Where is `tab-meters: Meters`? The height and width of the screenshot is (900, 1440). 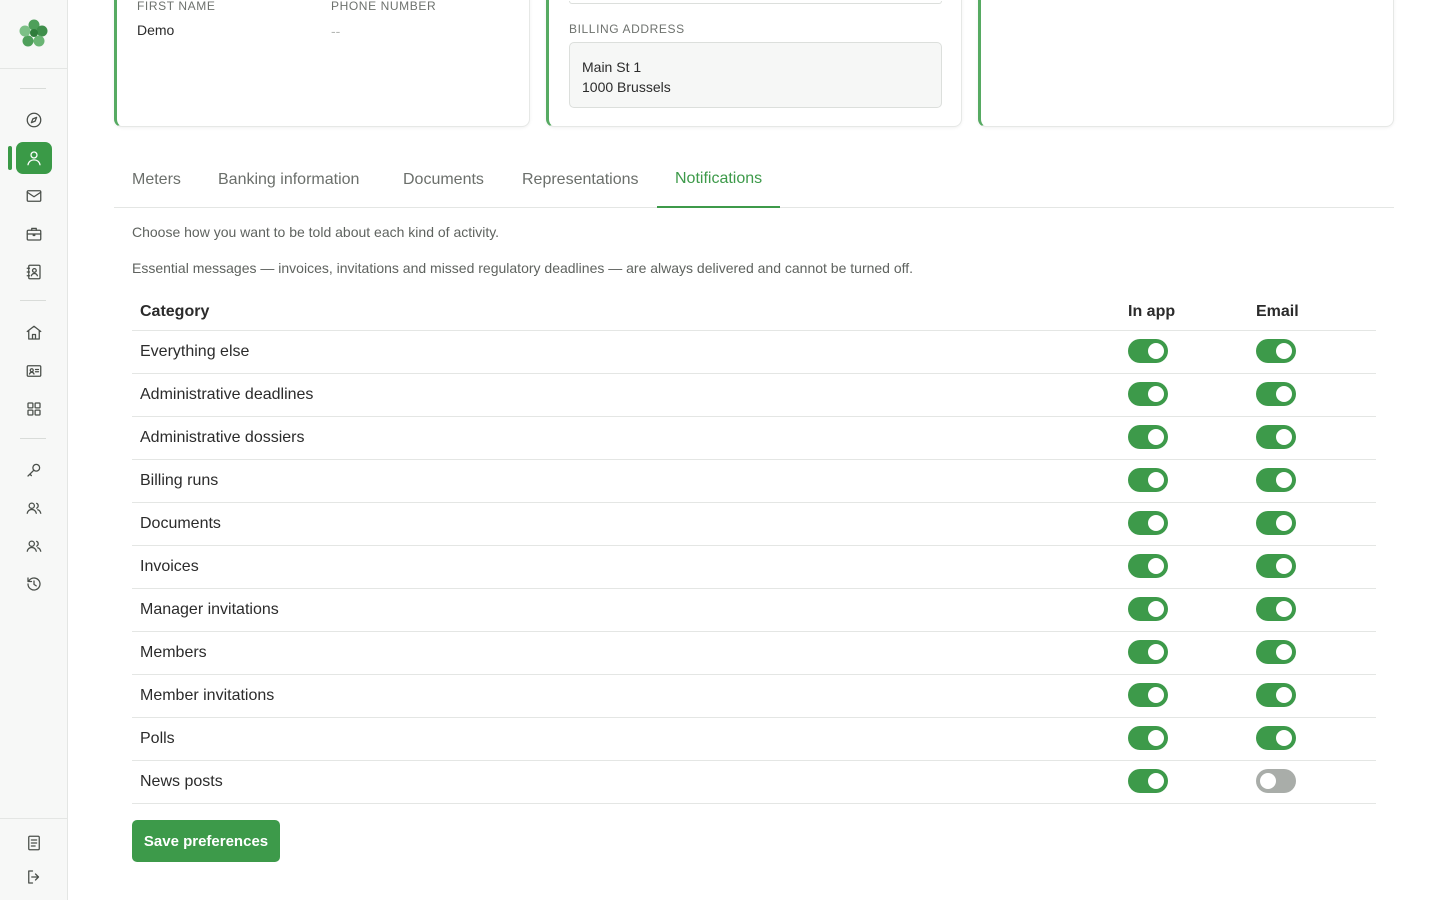 tab-meters: Meters is located at coordinates (156, 180).